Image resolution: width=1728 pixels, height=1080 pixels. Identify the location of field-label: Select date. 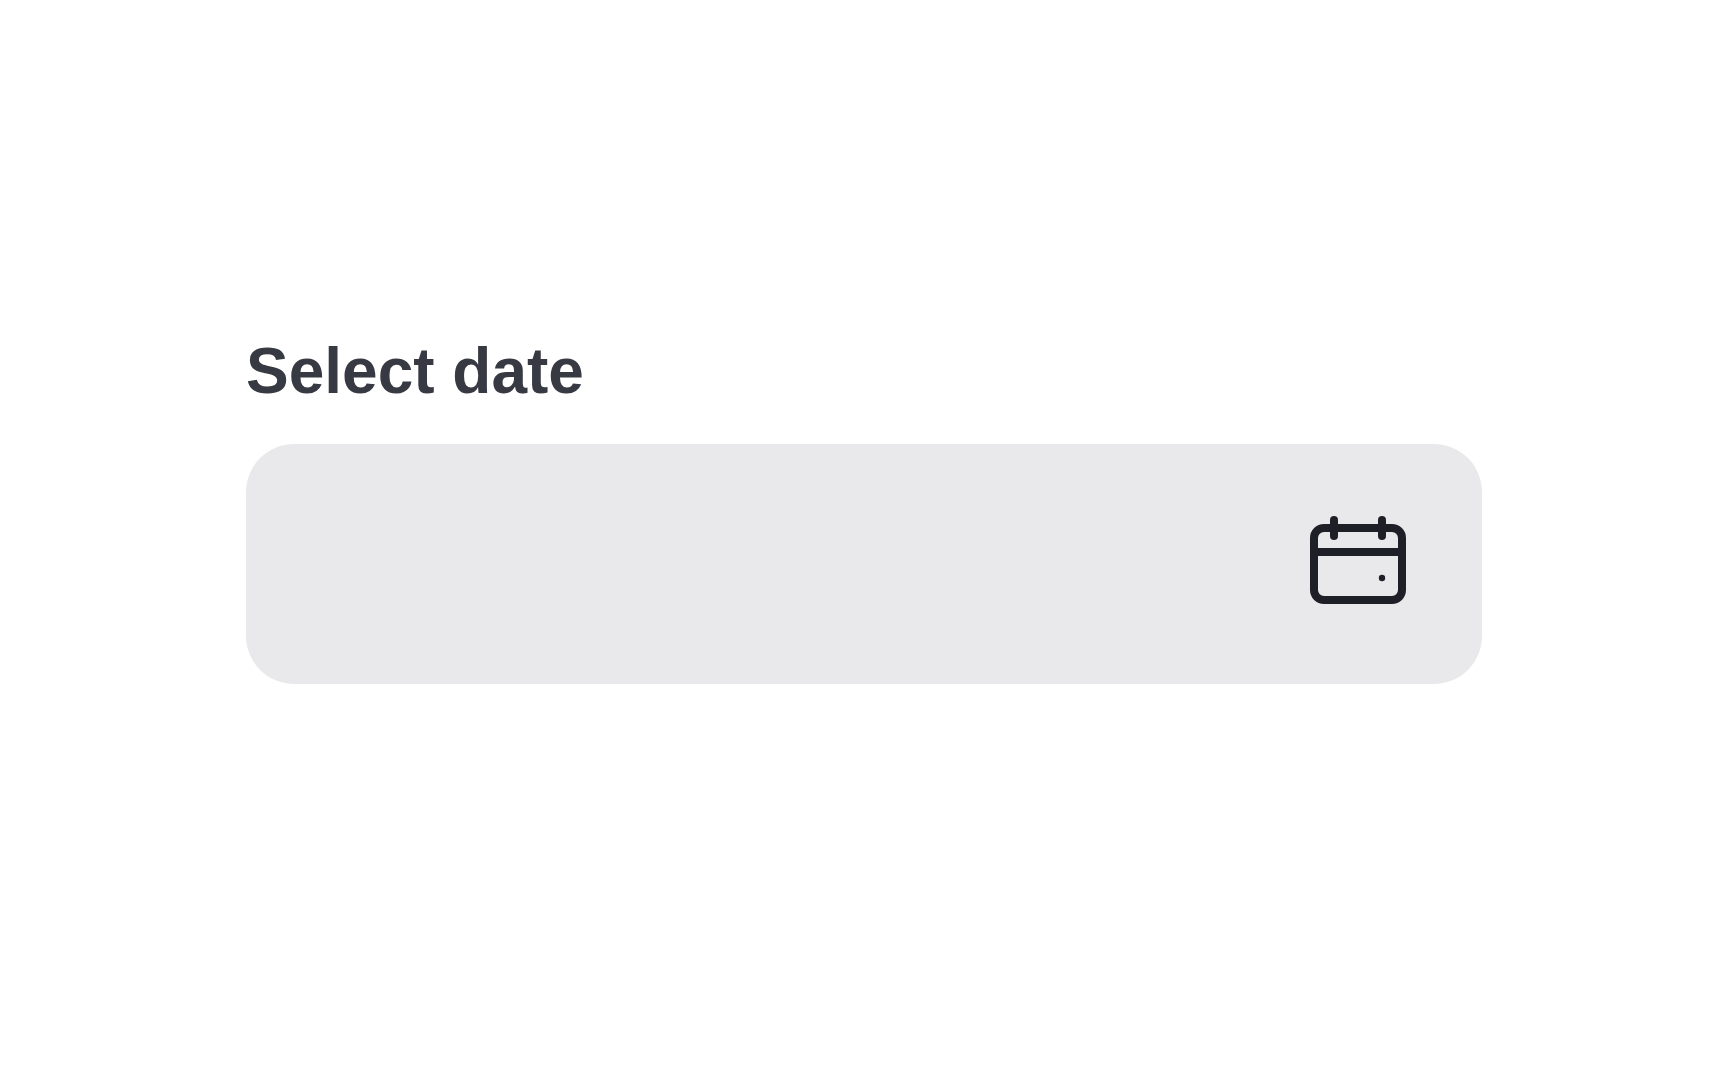
(415, 371).